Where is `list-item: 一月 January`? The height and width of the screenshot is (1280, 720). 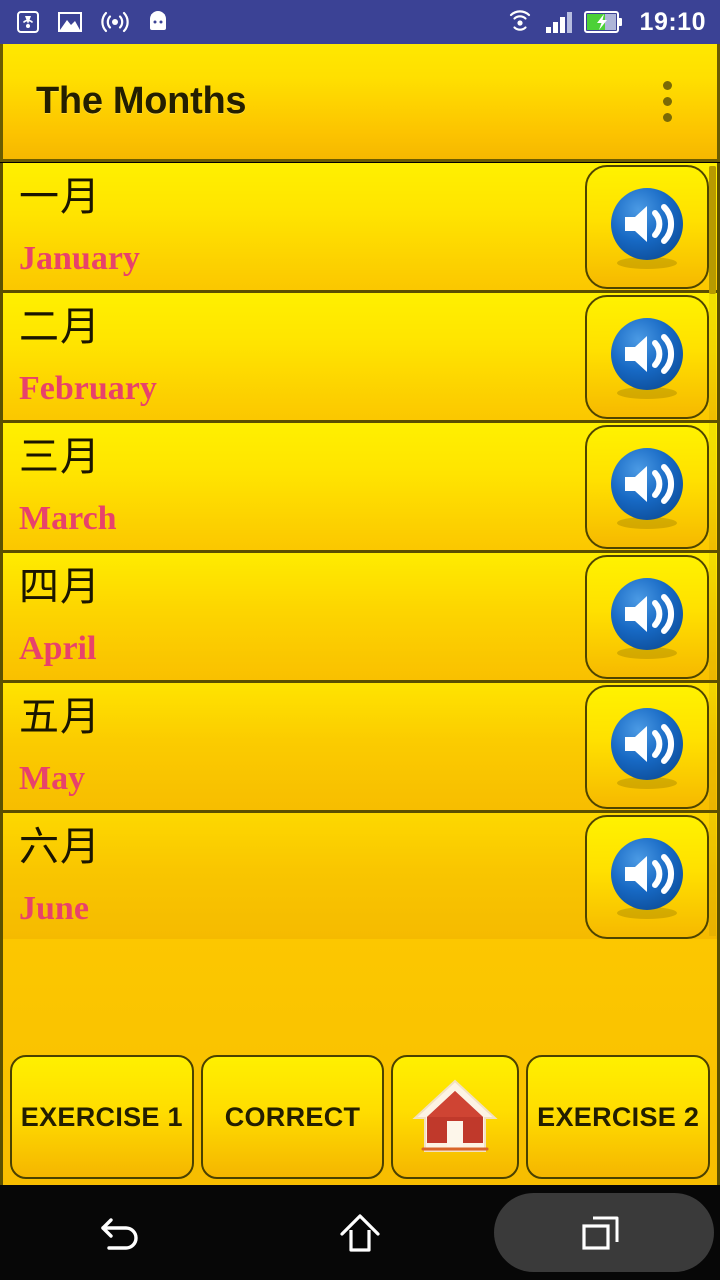
list-item: 一月 January is located at coordinates (360, 228).